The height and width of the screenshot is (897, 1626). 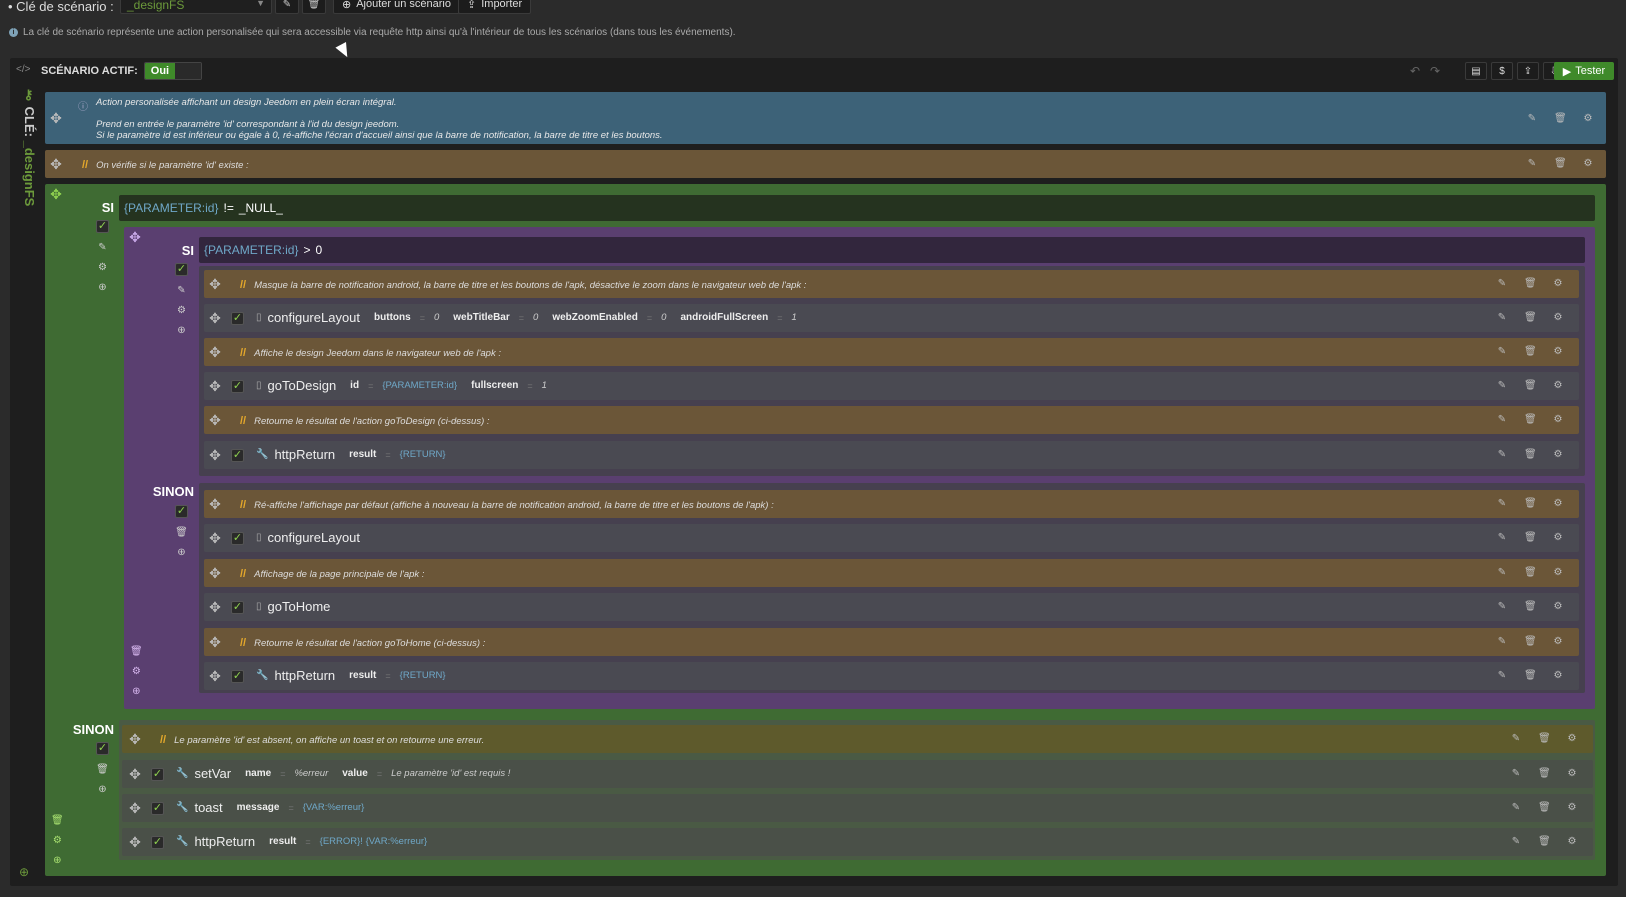 I want to click on inner-condition-field, so click(x=892, y=250).